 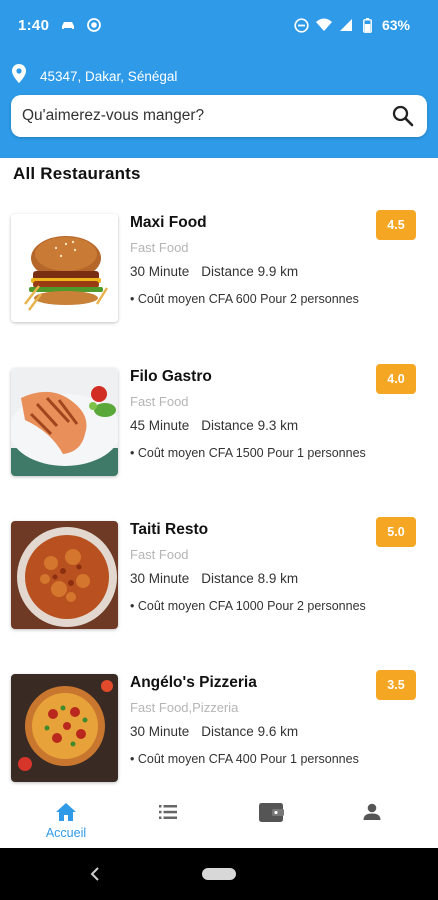 I want to click on search-box, so click(x=219, y=116).